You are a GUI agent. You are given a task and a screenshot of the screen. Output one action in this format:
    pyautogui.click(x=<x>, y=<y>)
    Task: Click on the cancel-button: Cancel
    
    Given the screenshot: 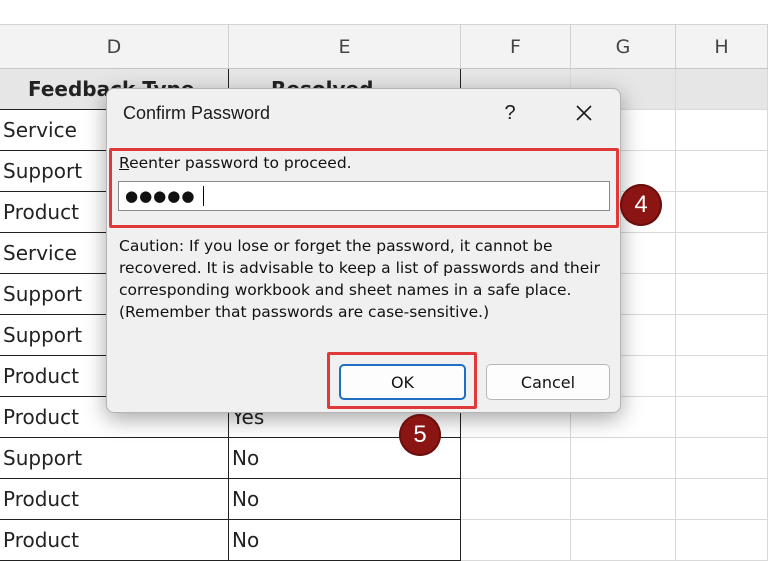 What is the action you would take?
    pyautogui.click(x=548, y=382)
    